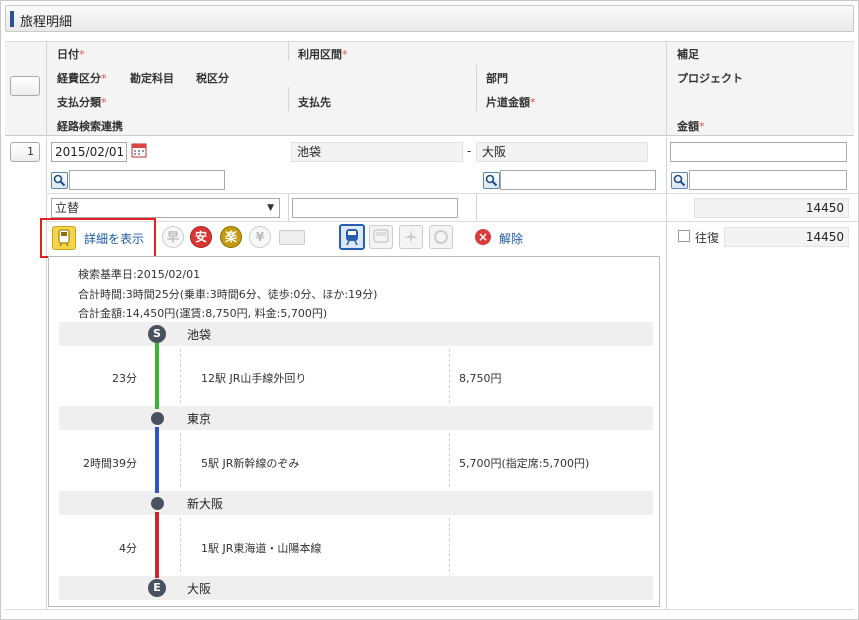 Image resolution: width=859 pixels, height=620 pixels. What do you see at coordinates (292, 237) in the screenshot?
I see `ic-card-icon` at bounding box center [292, 237].